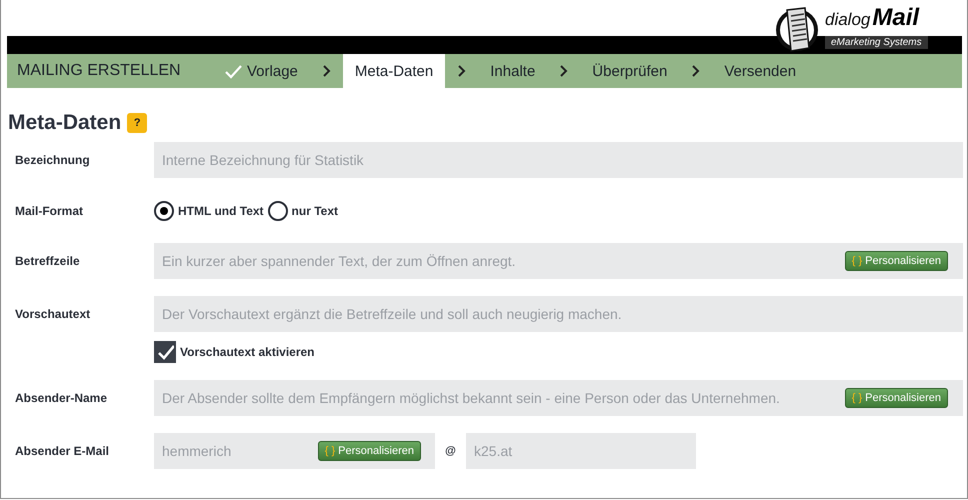  Describe the element at coordinates (261, 71) in the screenshot. I see `step-tab: Vorlage` at that location.